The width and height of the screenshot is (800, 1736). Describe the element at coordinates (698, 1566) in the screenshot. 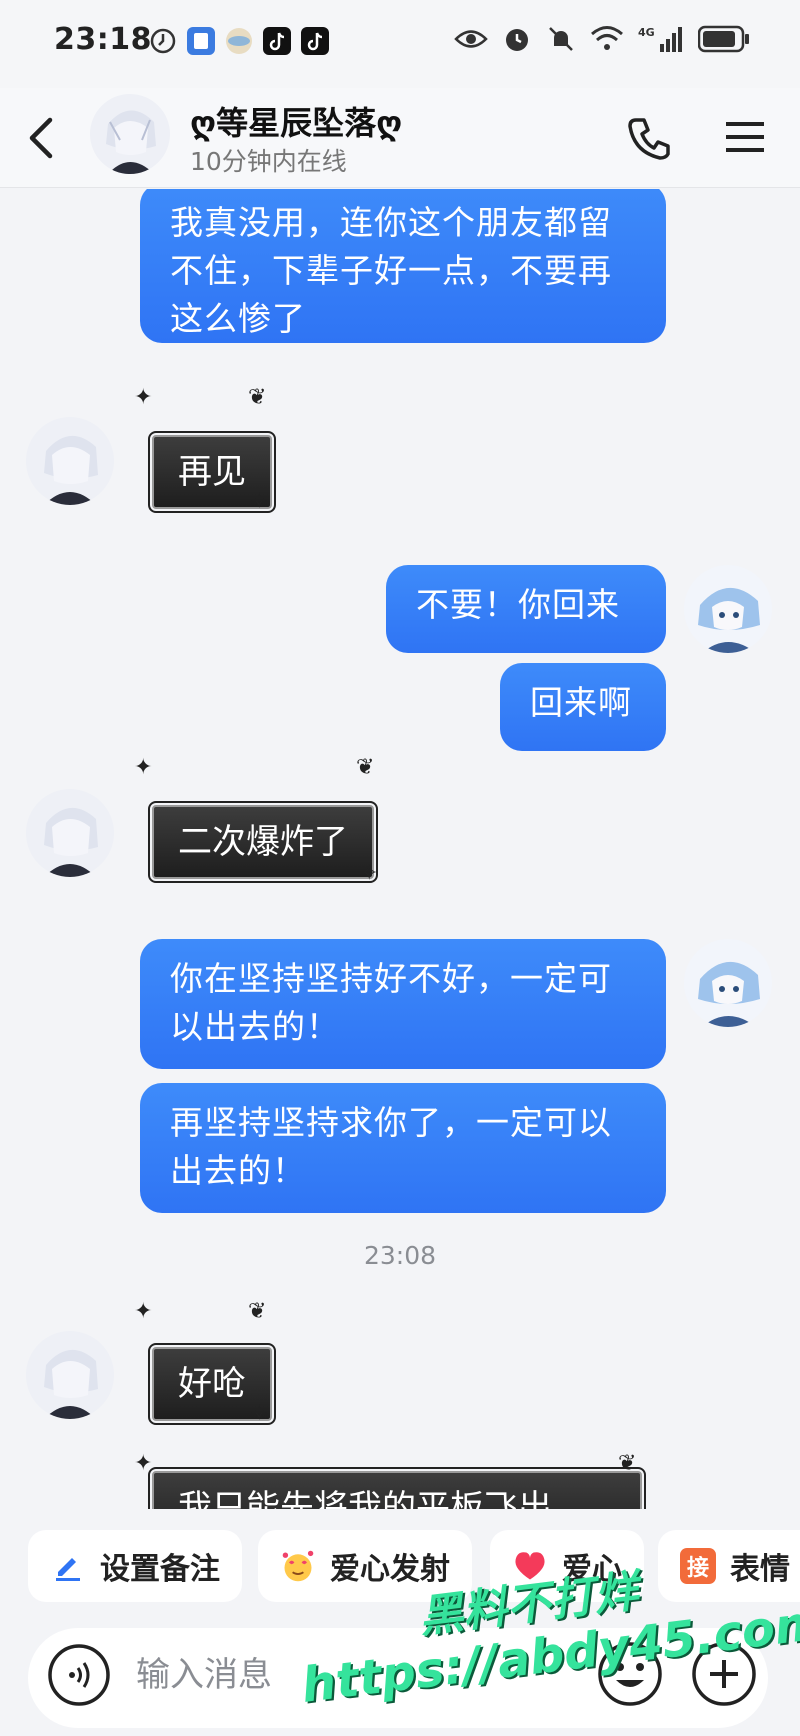

I see `jie-badge-icon: 接` at that location.